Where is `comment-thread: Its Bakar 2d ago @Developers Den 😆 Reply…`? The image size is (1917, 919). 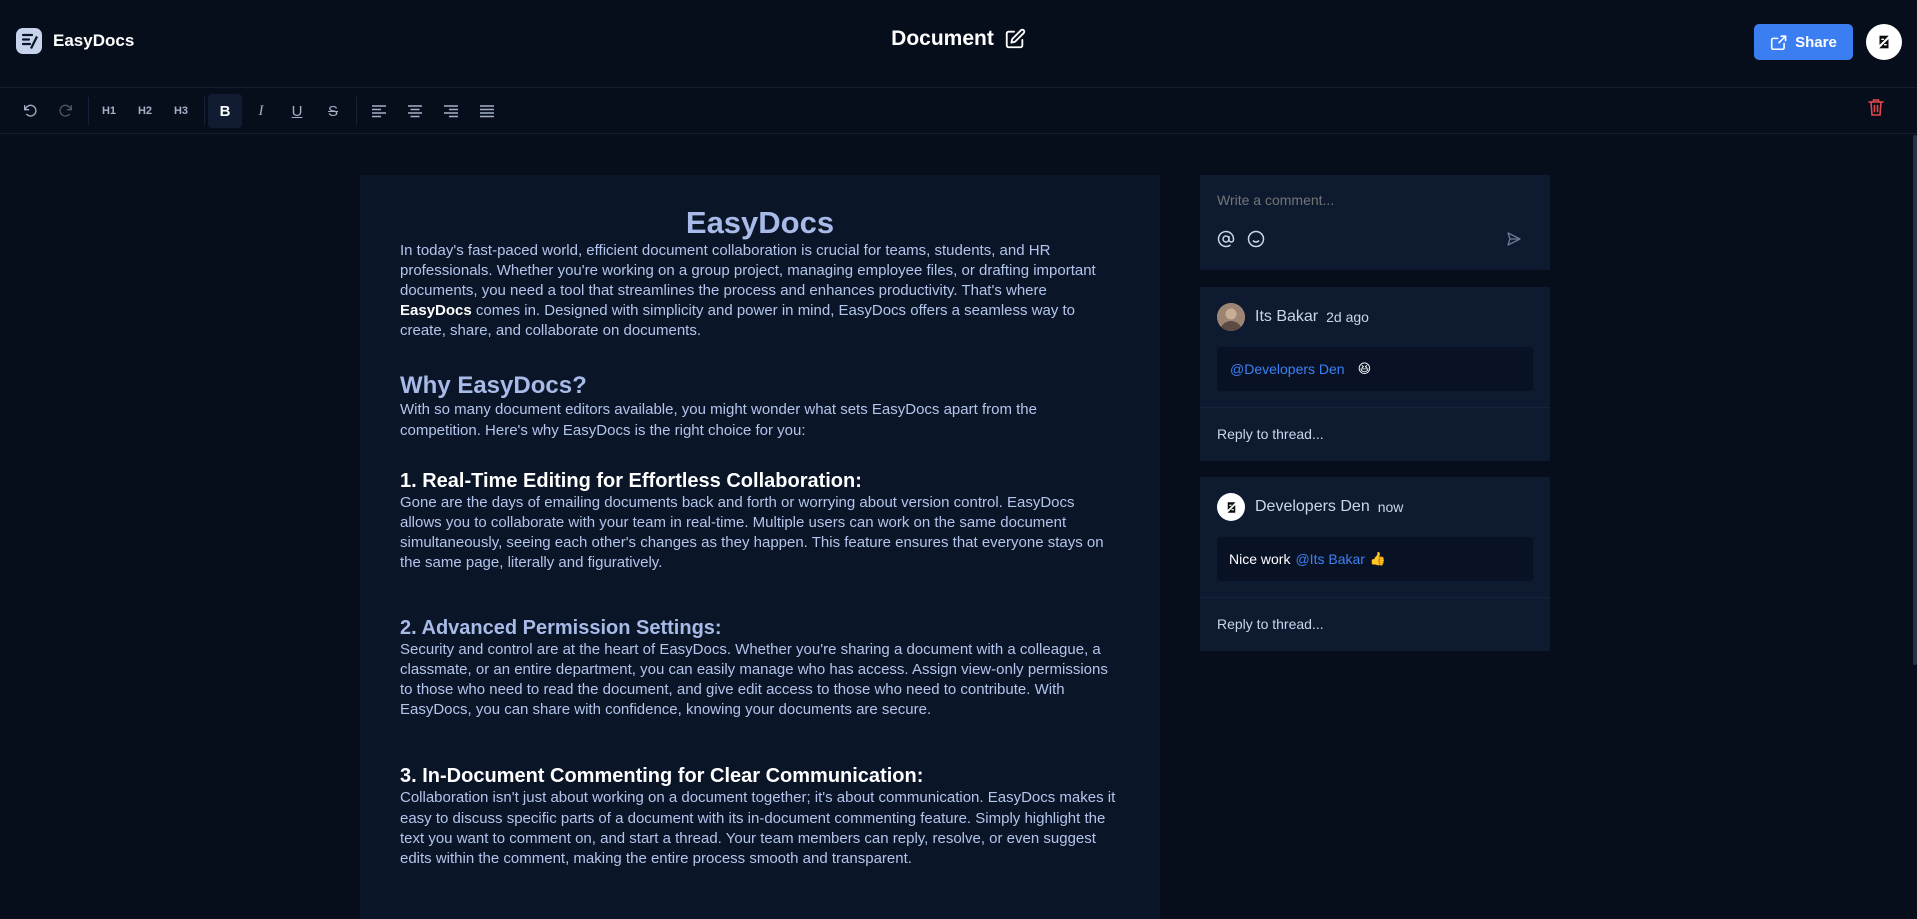
comment-thread: Its Bakar 2d ago @Developers Den 😆 Reply… is located at coordinates (1375, 374).